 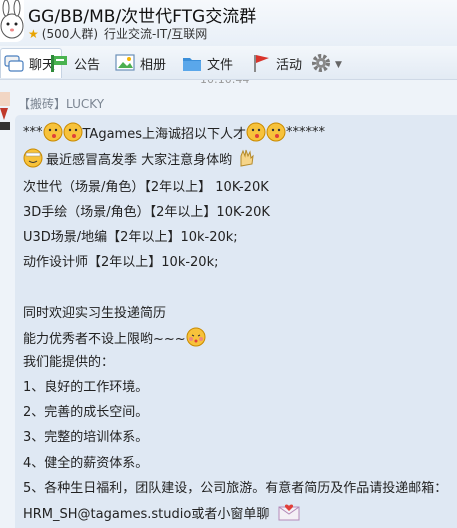 I want to click on star-icon: ★, so click(x=33, y=33).